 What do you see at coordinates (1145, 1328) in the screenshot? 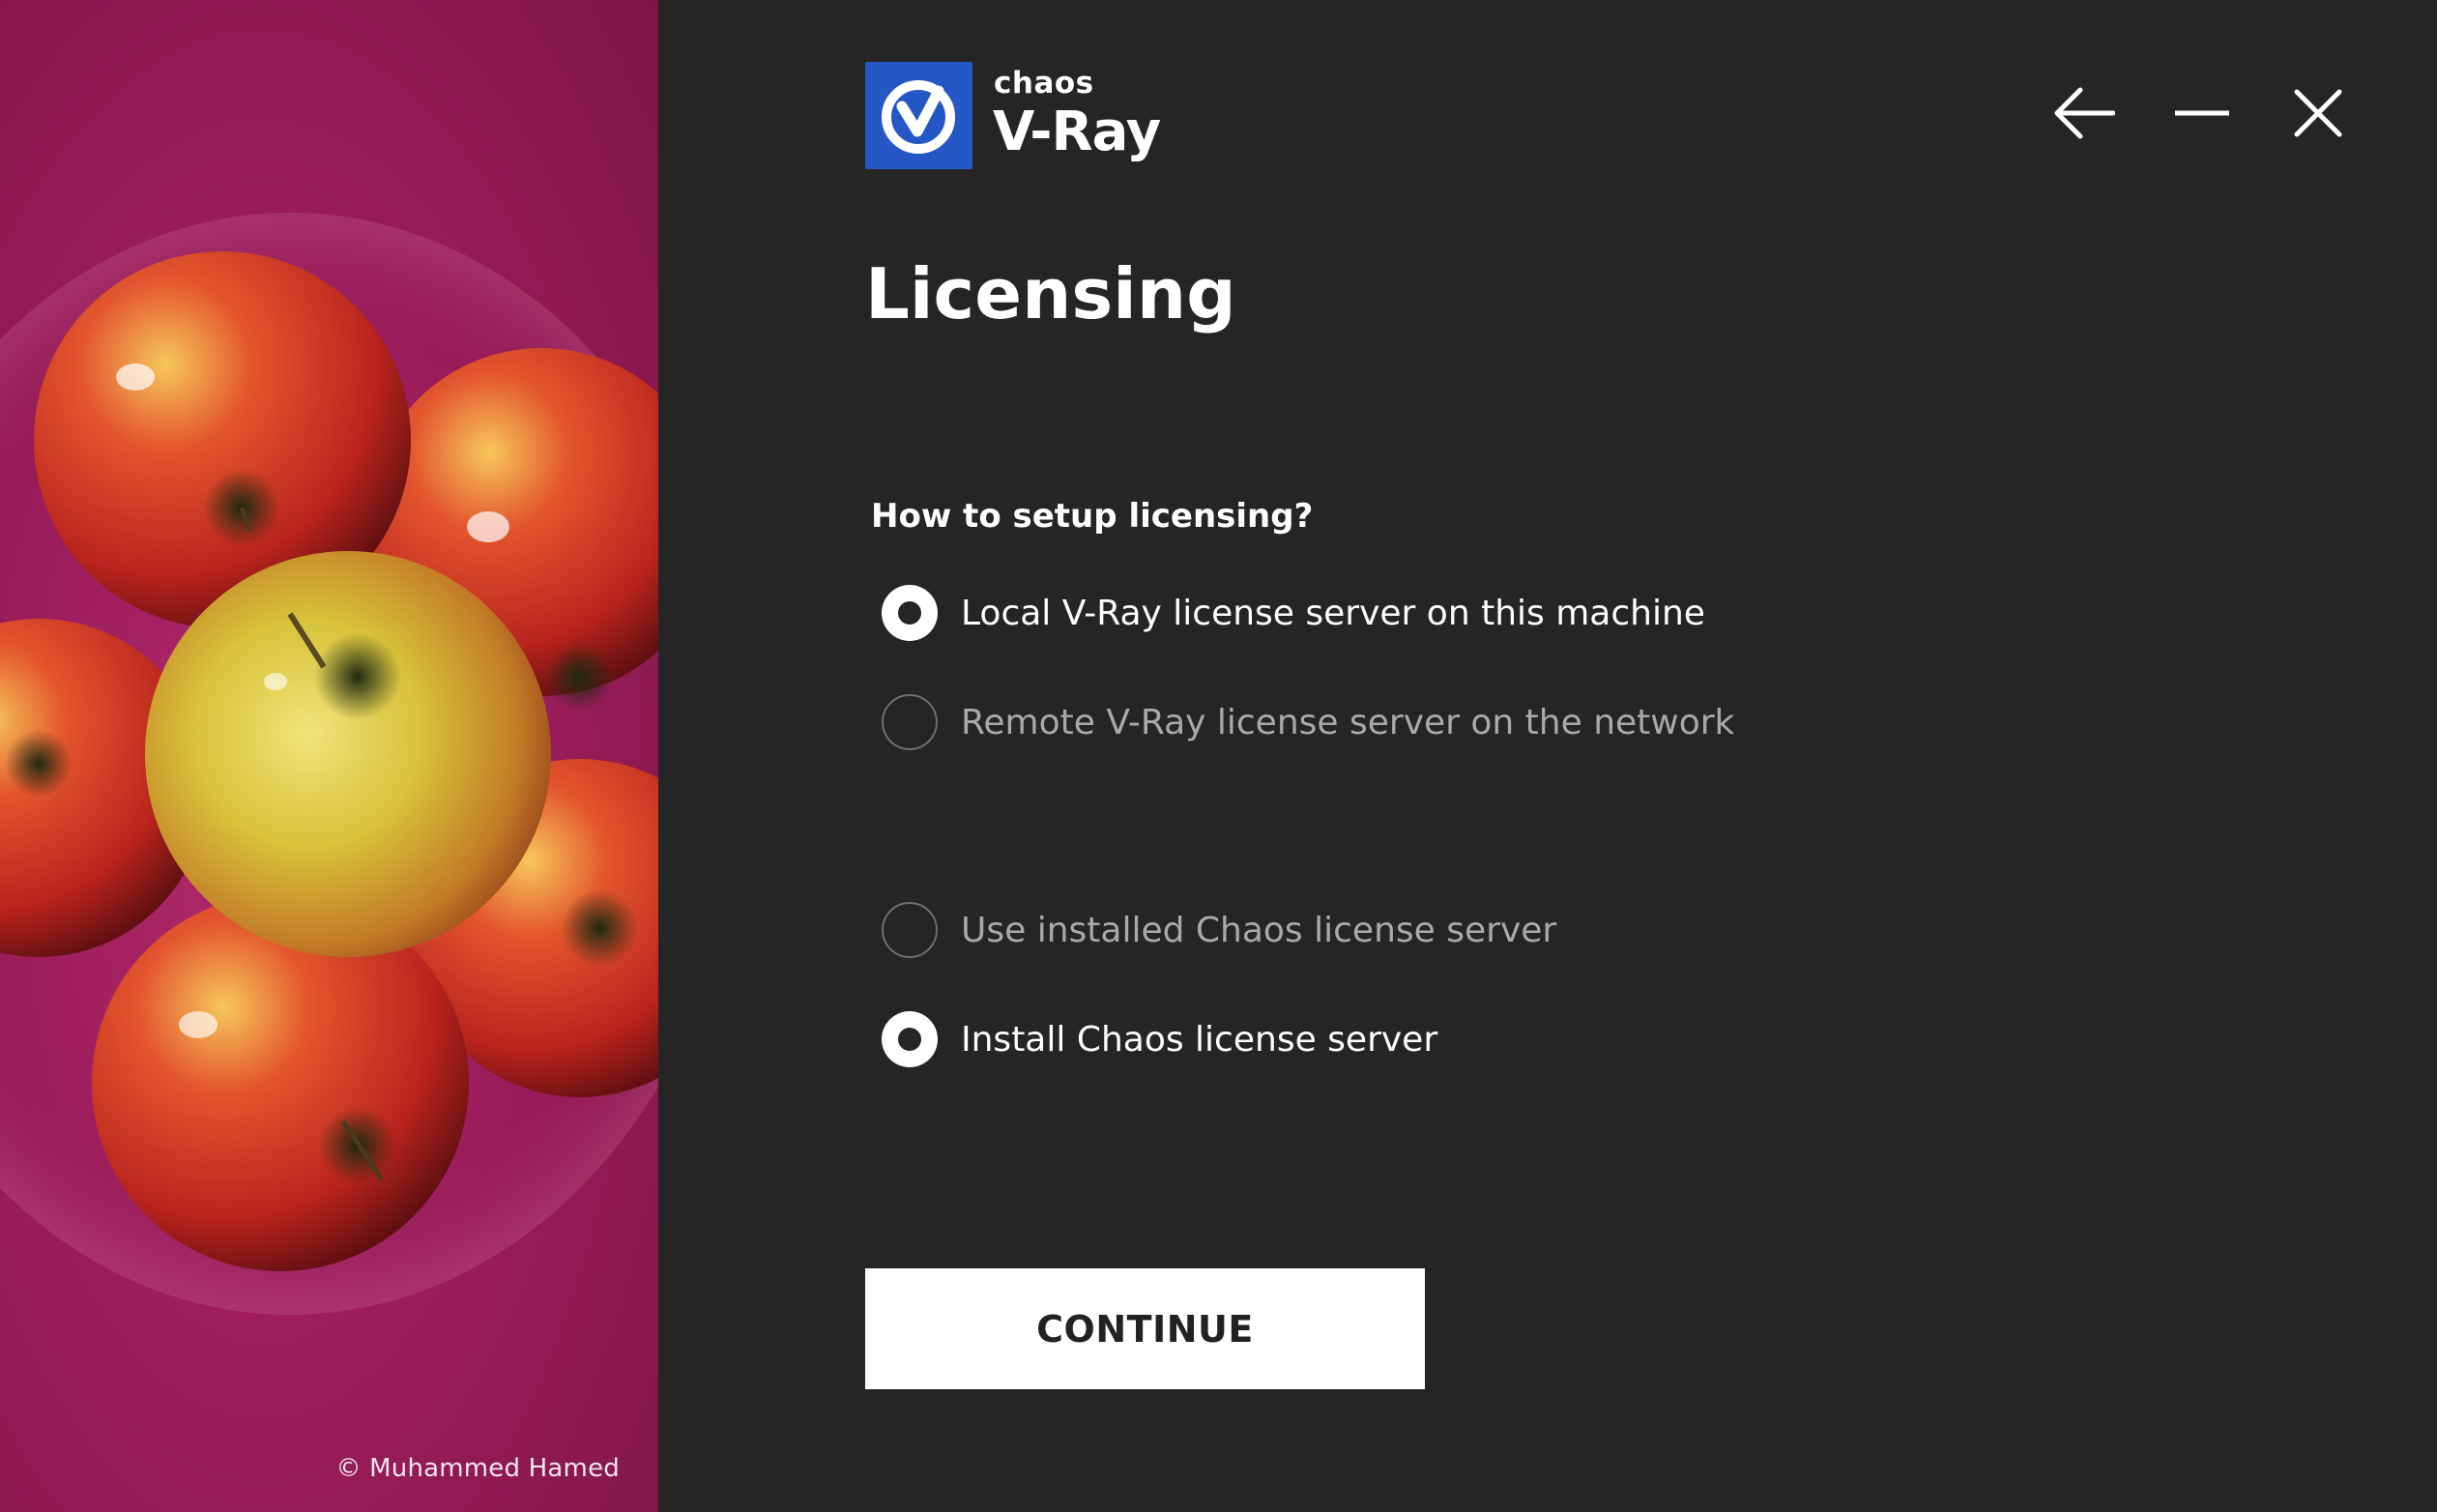
I see `continue-button: CONTINUE` at bounding box center [1145, 1328].